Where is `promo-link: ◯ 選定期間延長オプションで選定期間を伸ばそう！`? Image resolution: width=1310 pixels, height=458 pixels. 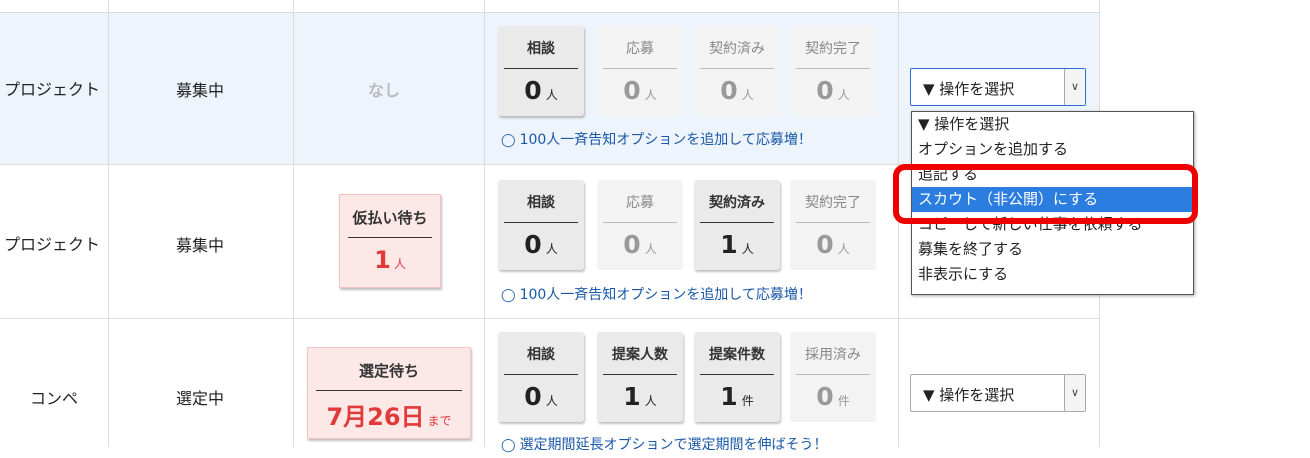 promo-link: ◯ 選定期間延長オプションで選定期間を伸ばそう！ is located at coordinates (664, 444).